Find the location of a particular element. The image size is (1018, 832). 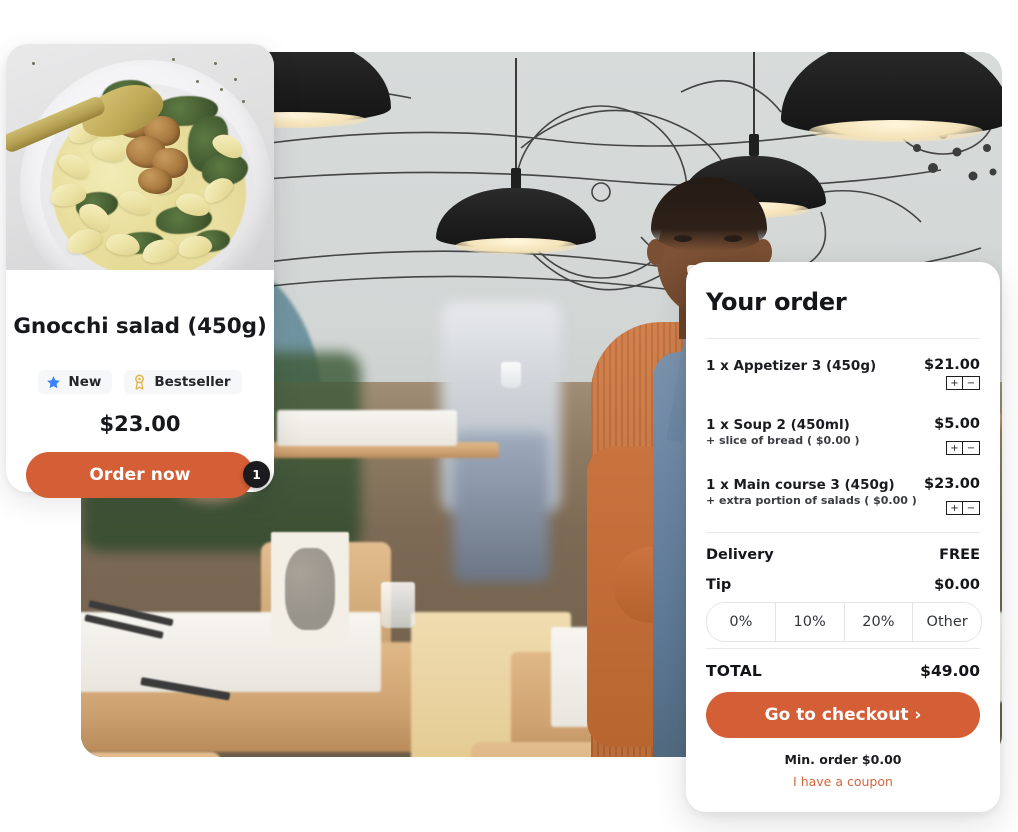

tip-option-other: Other is located at coordinates (947, 622).